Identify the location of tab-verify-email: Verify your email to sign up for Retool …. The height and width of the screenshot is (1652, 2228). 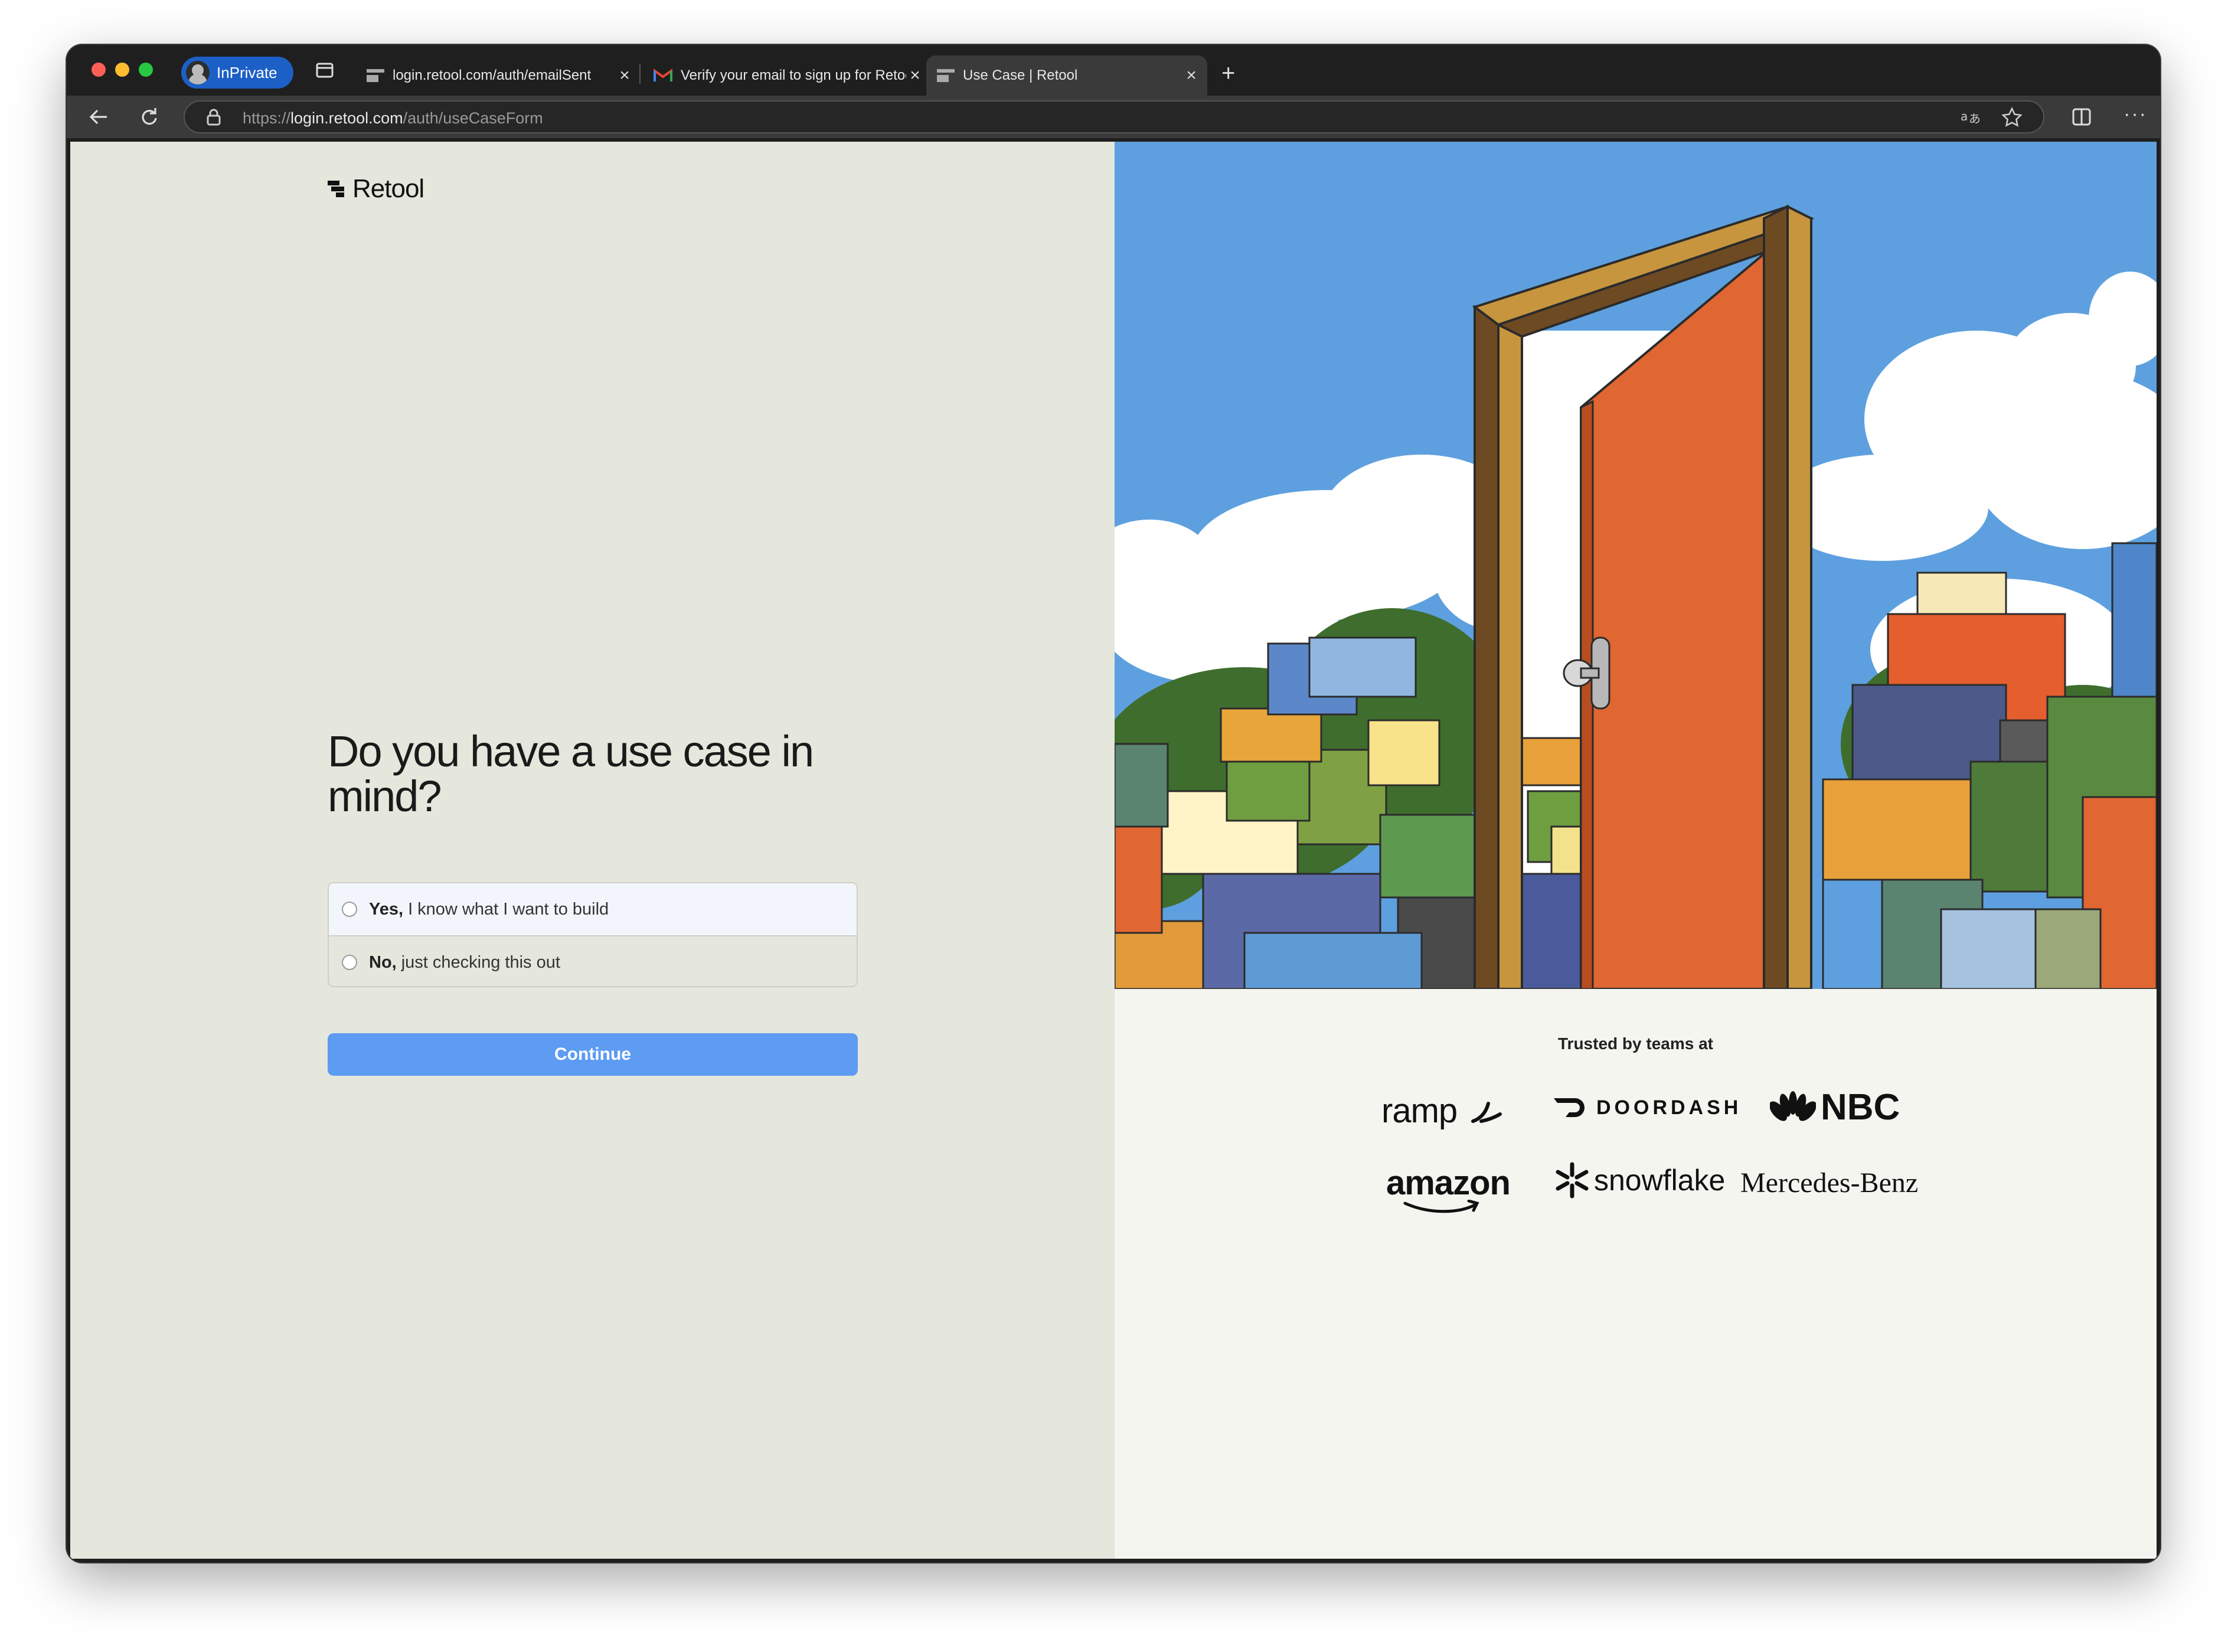
(785, 76).